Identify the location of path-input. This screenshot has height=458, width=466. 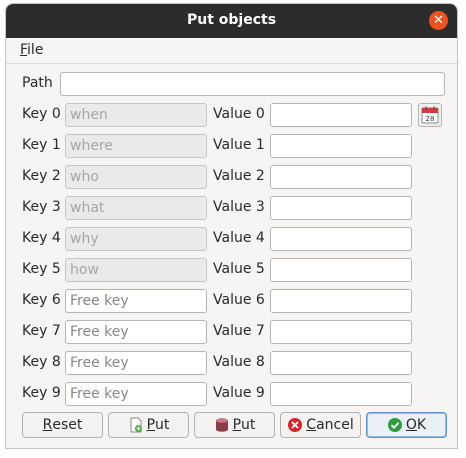
(252, 84).